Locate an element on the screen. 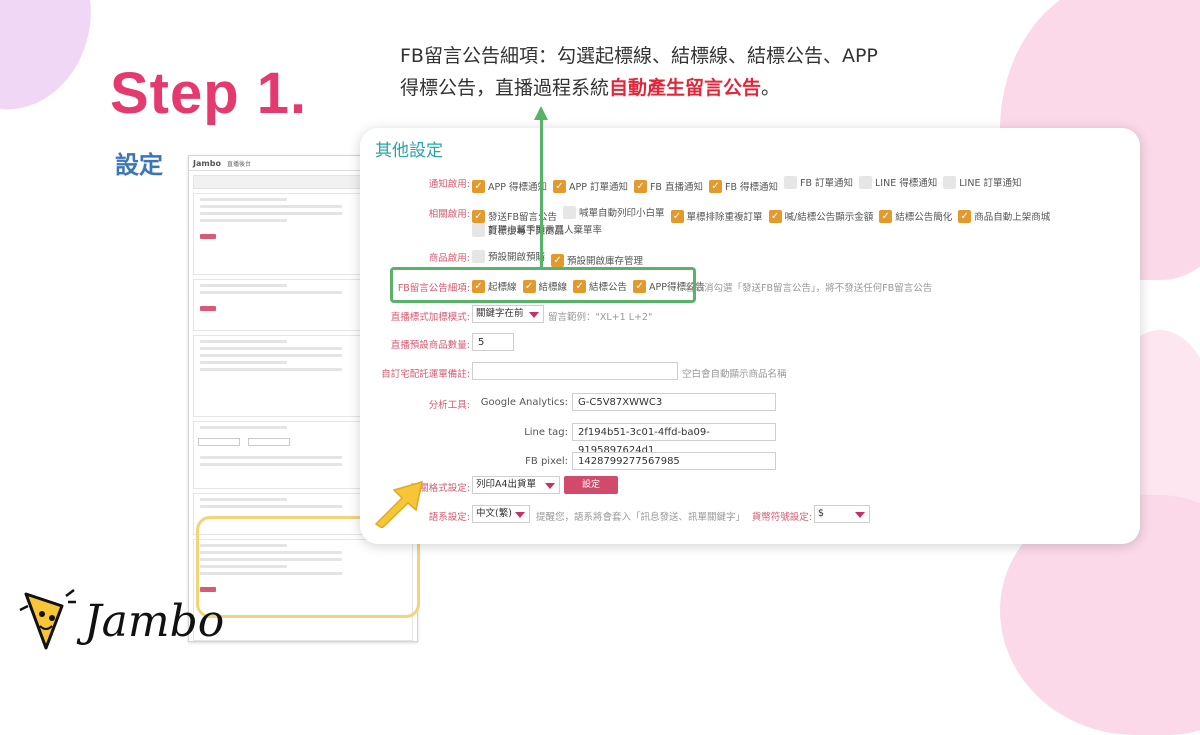 Image resolution: width=1200 pixels, height=735 pixels. related-option: ✓ 單標排除重複訂單 is located at coordinates (716, 216).